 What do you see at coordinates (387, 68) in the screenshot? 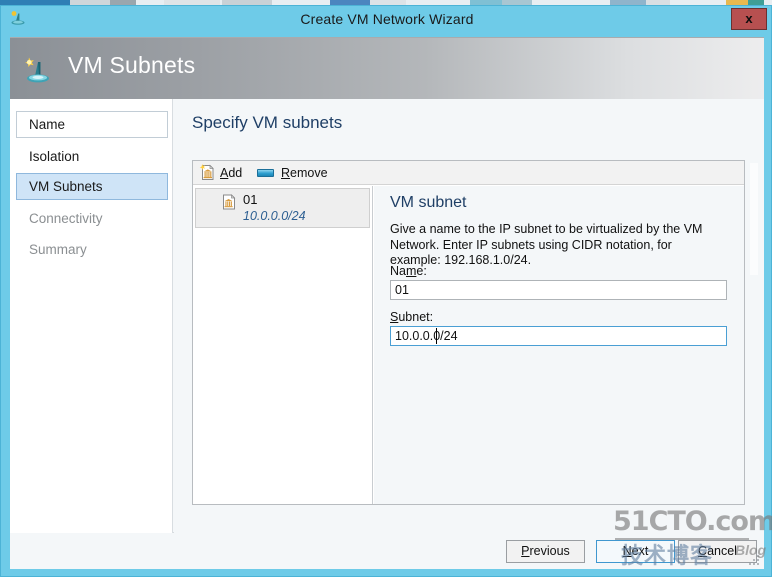
I see `page-banner: VM Subnets` at bounding box center [387, 68].